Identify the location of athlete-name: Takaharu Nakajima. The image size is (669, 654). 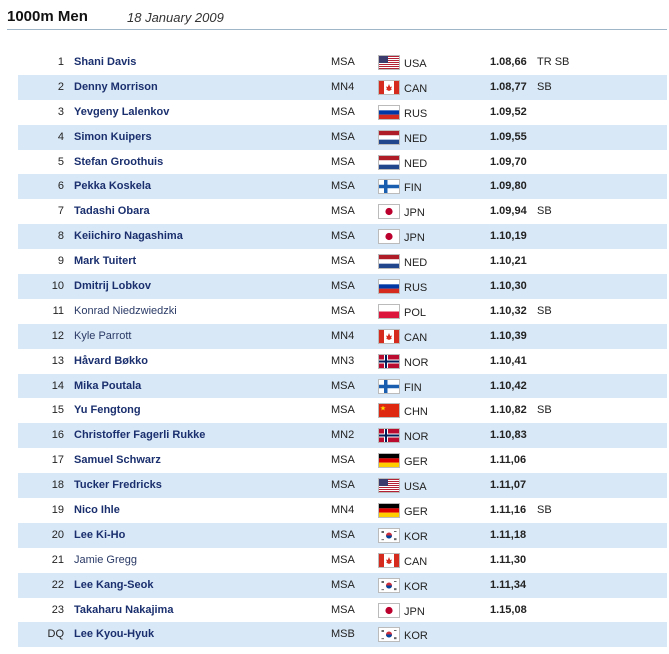
(124, 609).